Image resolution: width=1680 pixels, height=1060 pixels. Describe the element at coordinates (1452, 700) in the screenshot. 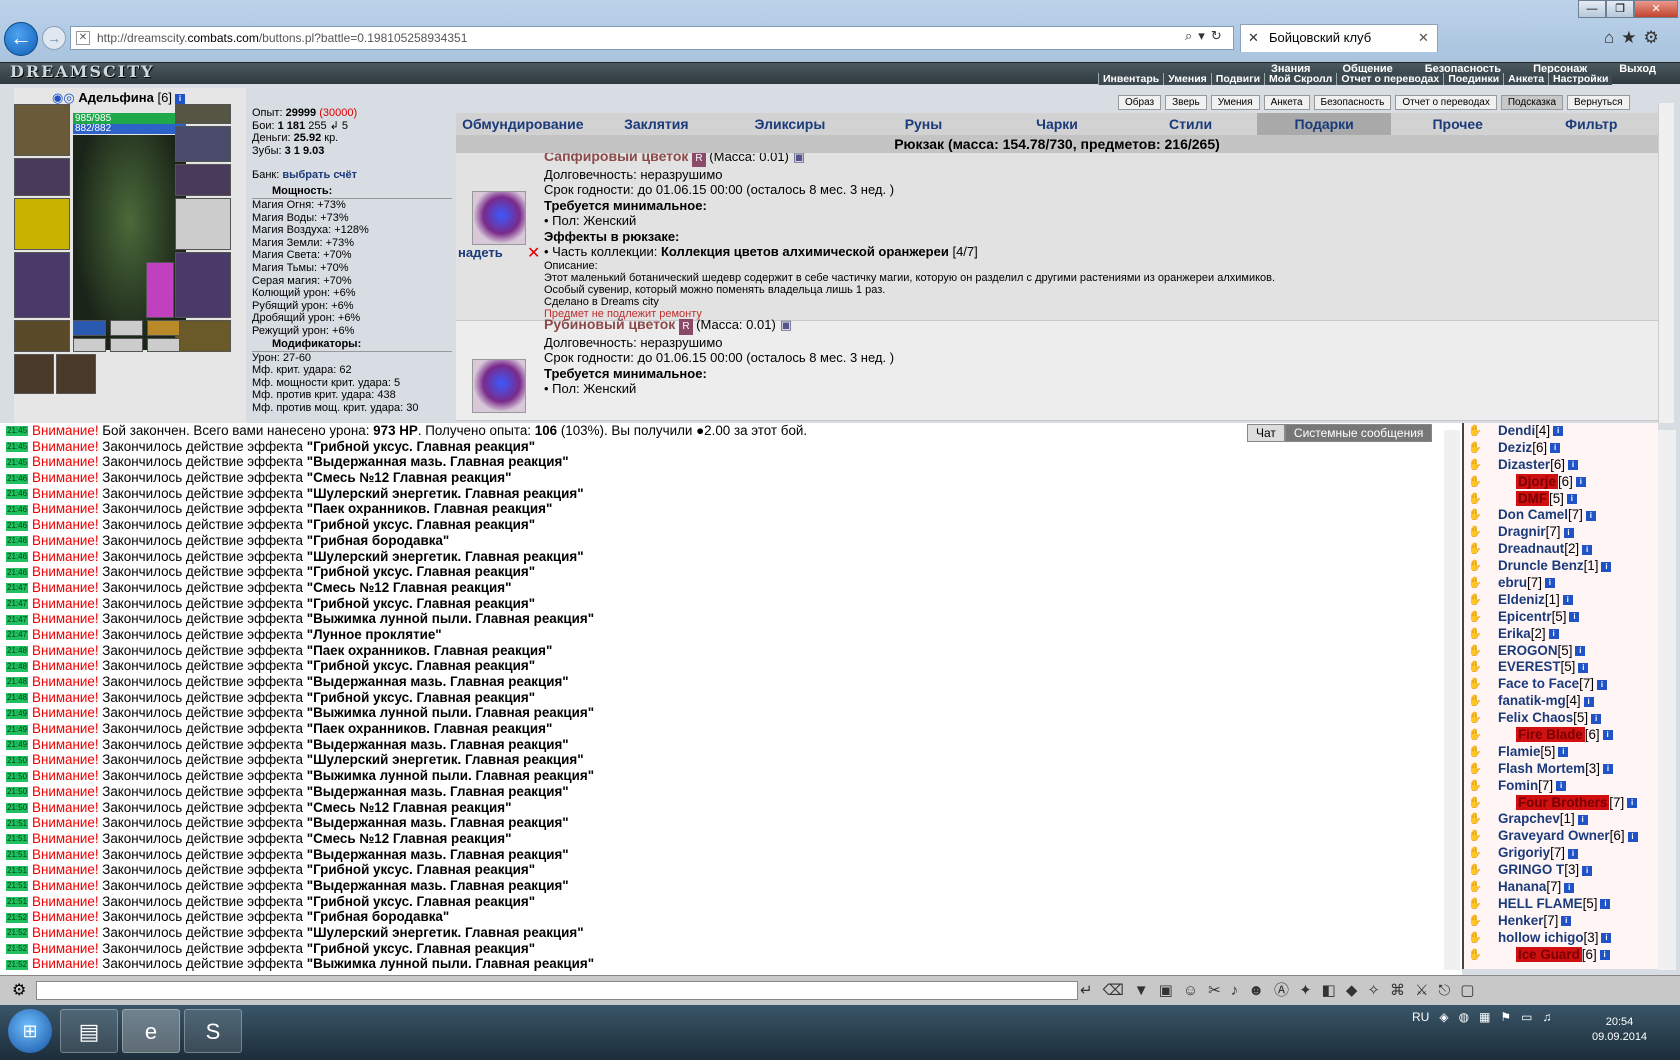

I see `chat-scrollbar` at that location.